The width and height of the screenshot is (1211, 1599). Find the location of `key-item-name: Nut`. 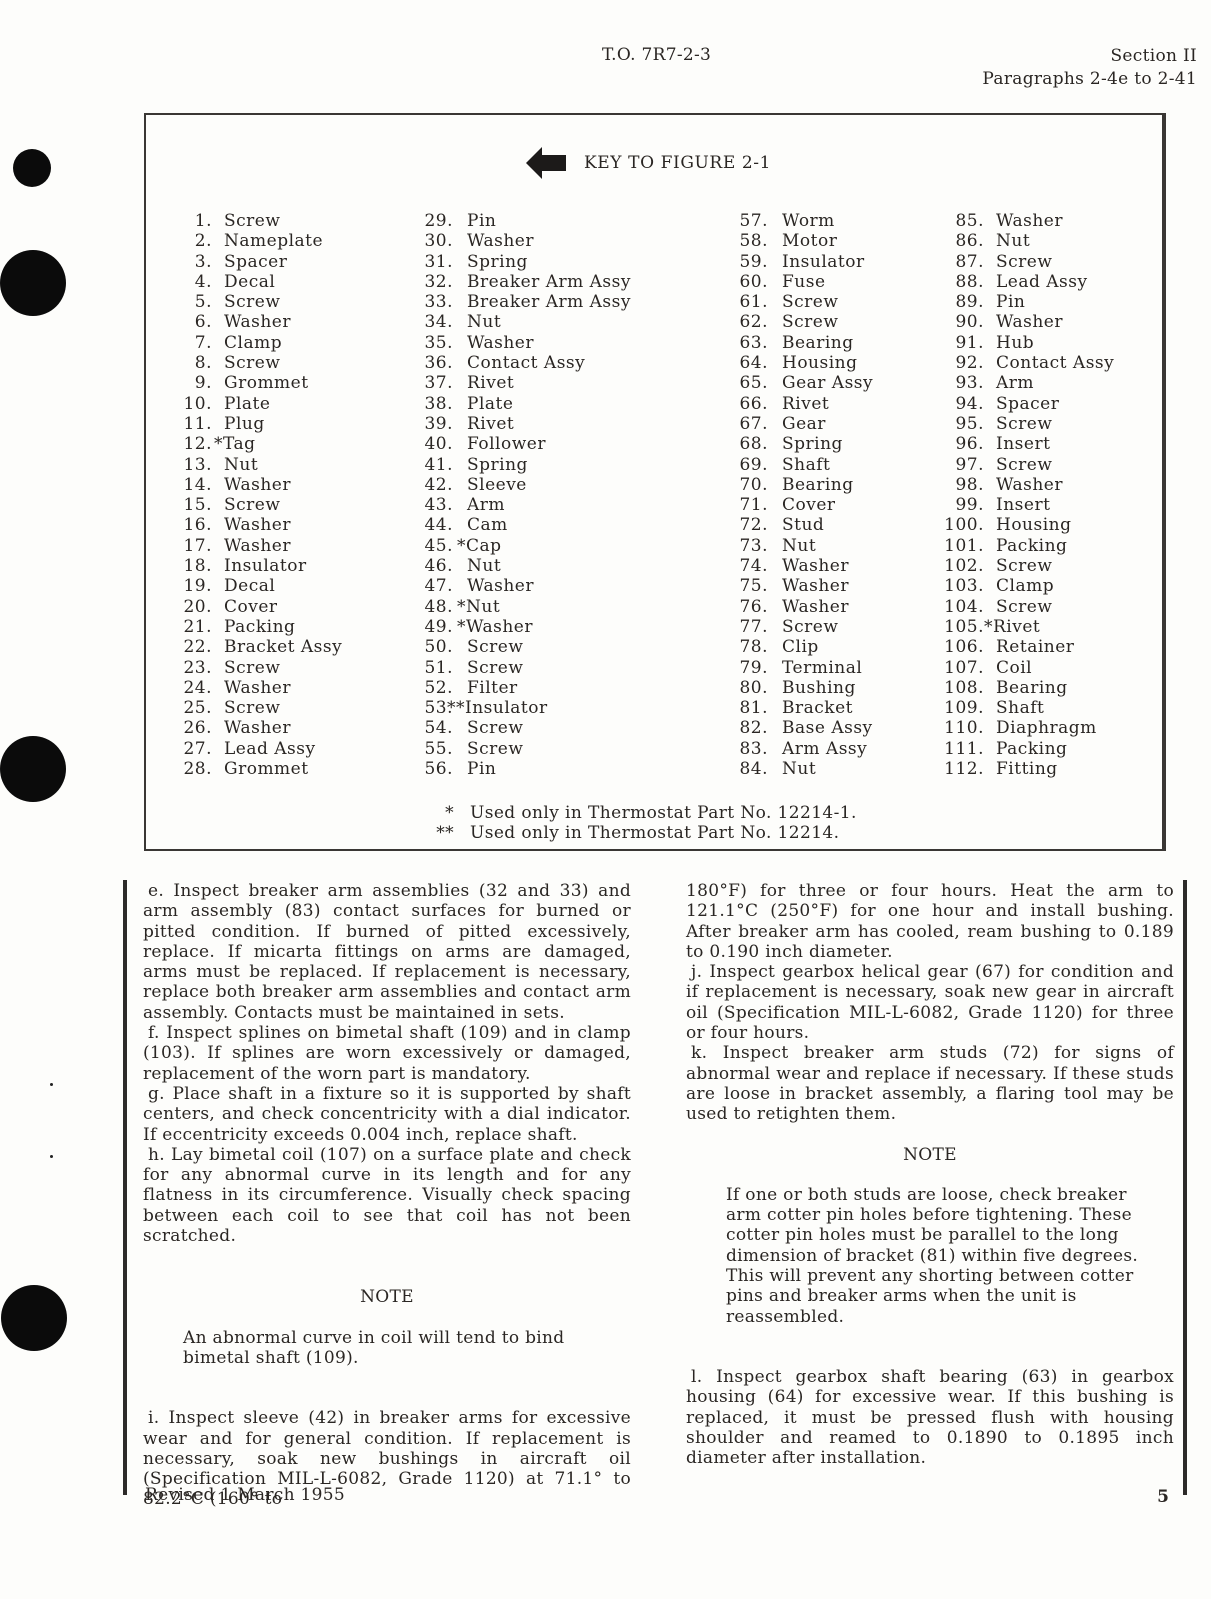

key-item-name: Nut is located at coordinates (484, 566).